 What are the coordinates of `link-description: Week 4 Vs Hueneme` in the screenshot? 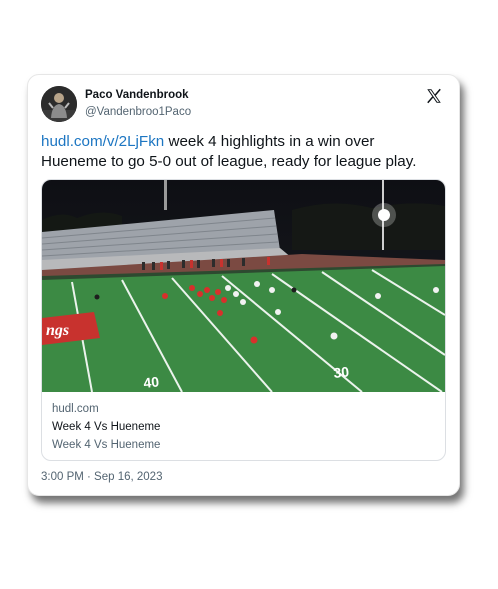 It's located at (106, 445).